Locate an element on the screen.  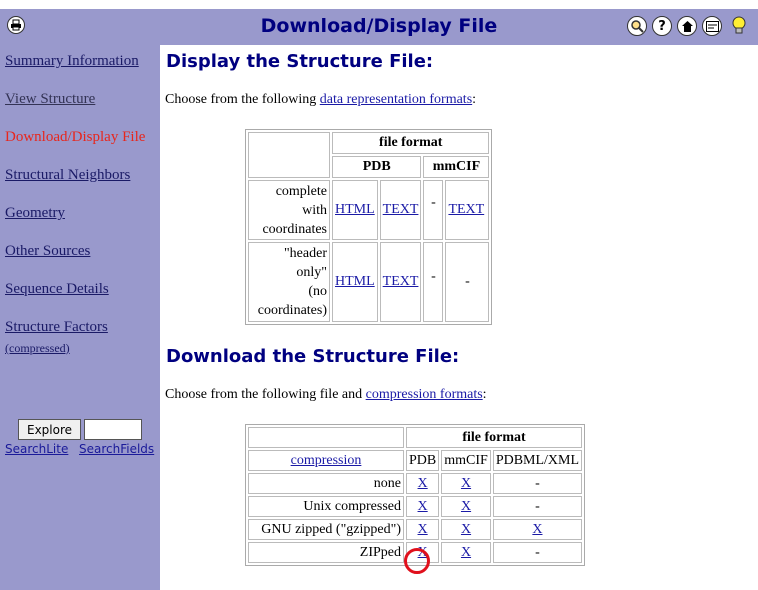
search-input is located at coordinates (113, 429).